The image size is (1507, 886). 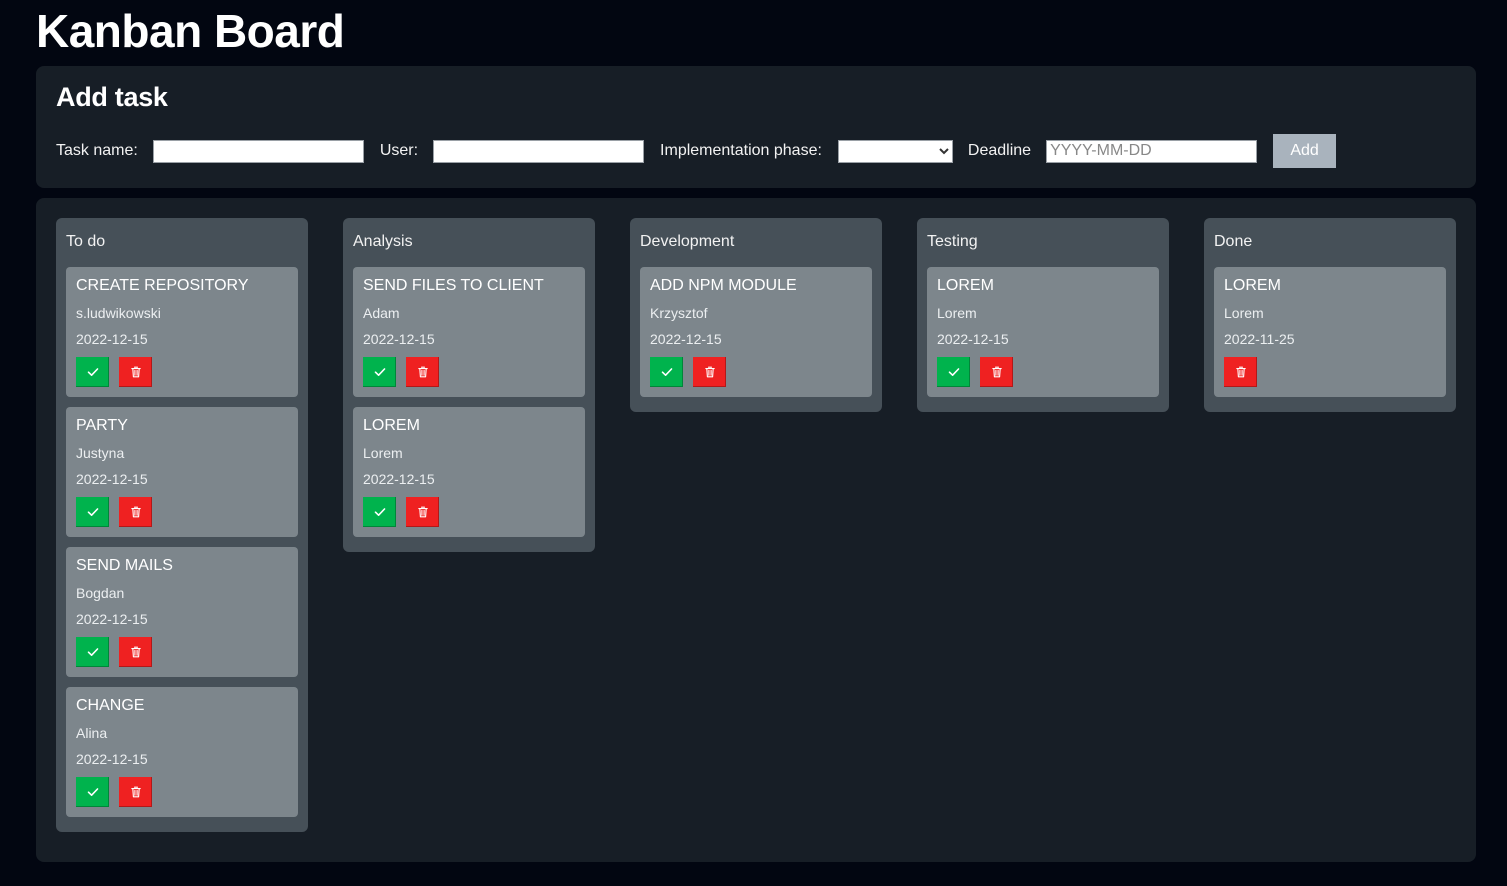 What do you see at coordinates (469, 332) in the screenshot?
I see `task-card: SEND FILES TO CLIENT Adam 2022-12-15` at bounding box center [469, 332].